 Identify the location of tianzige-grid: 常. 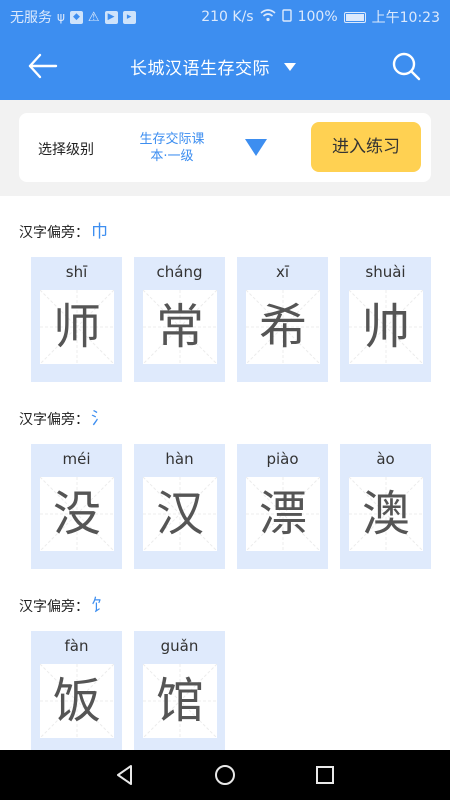
(180, 327).